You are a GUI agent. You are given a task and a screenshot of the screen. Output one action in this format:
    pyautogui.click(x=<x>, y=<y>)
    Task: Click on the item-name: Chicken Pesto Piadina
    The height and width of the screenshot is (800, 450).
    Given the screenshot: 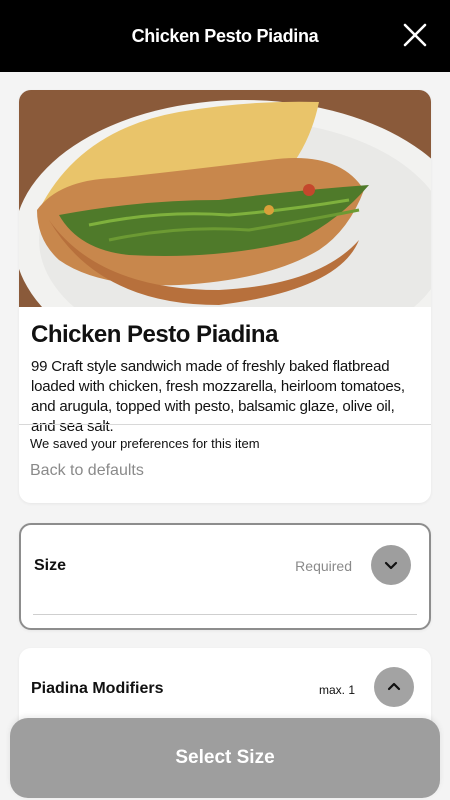 What is the action you would take?
    pyautogui.click(x=154, y=334)
    